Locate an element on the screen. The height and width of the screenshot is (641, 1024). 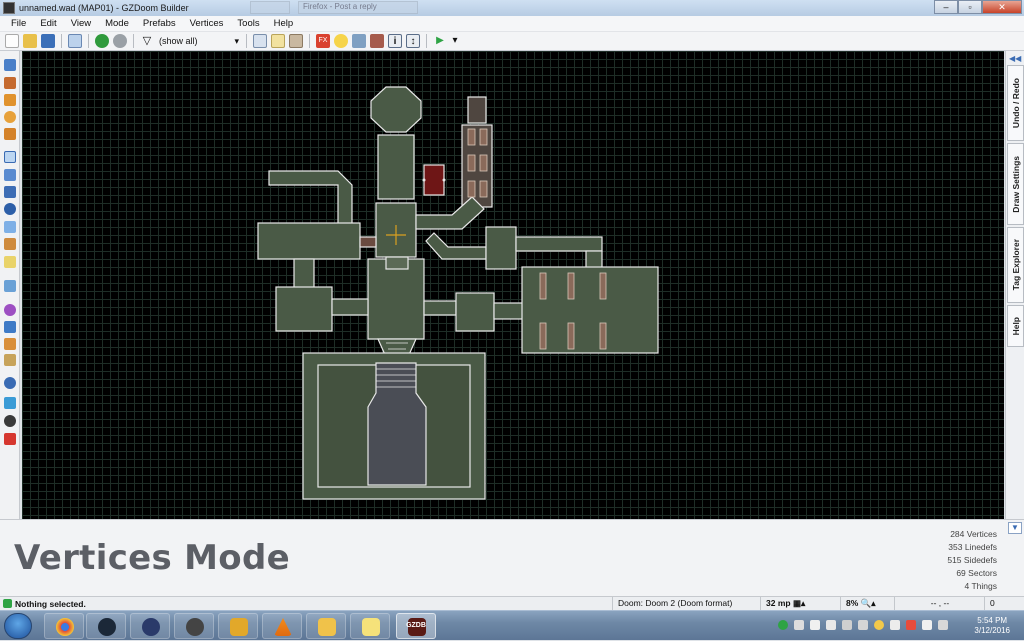
tab-tag-explorer: Tag Explorer is located at coordinates (1015, 265).